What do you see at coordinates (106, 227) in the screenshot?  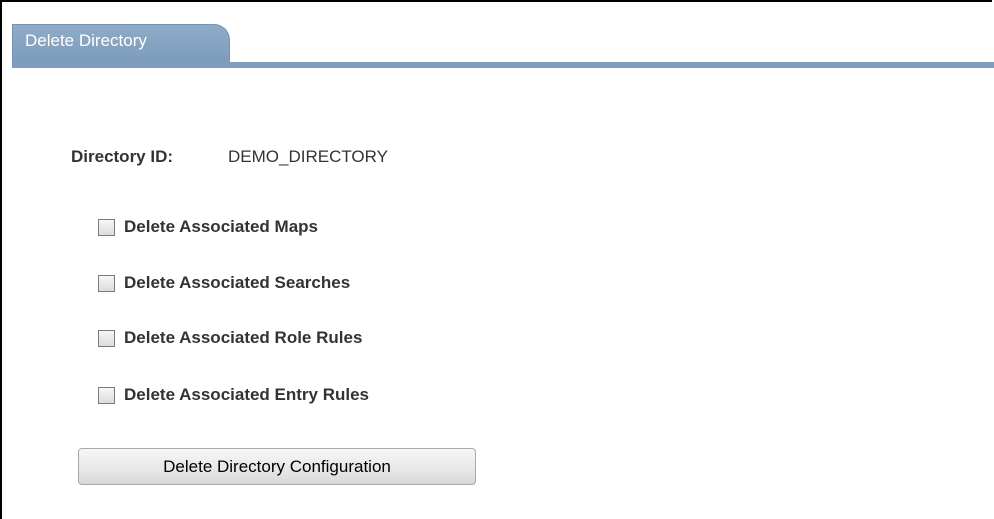 I see `delete-maps-checkbox` at bounding box center [106, 227].